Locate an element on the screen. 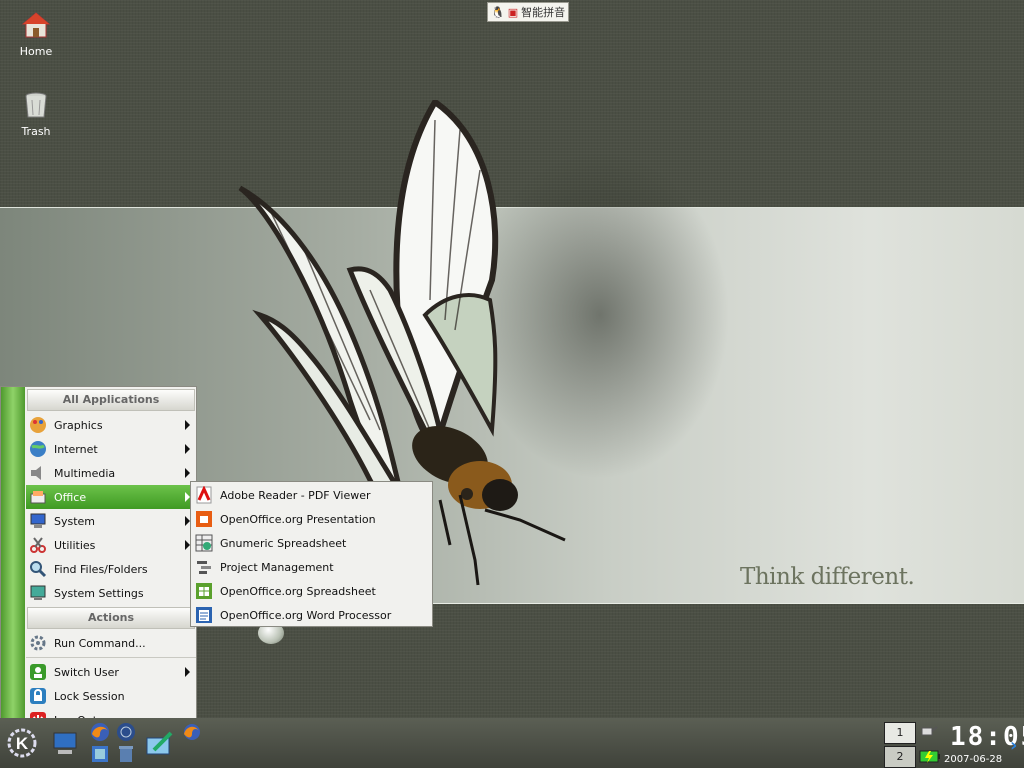  submenu-item-gnumeric: Gnumeric Spreadsheet is located at coordinates (311, 543).